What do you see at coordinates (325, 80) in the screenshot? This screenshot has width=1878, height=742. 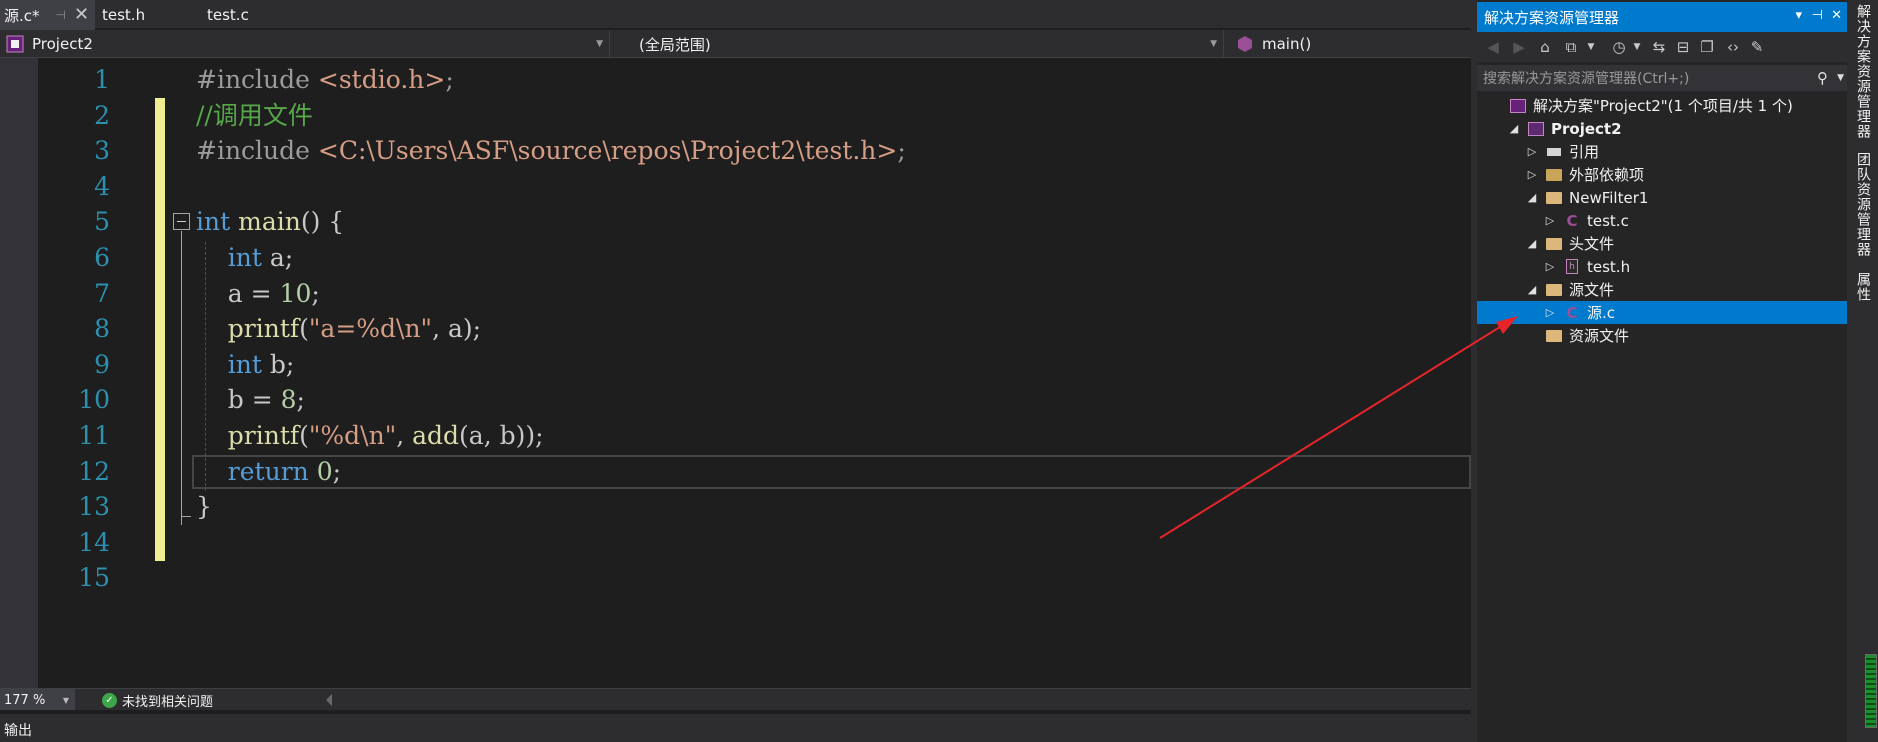 I see `code-line: #include <stdio.h>;` at bounding box center [325, 80].